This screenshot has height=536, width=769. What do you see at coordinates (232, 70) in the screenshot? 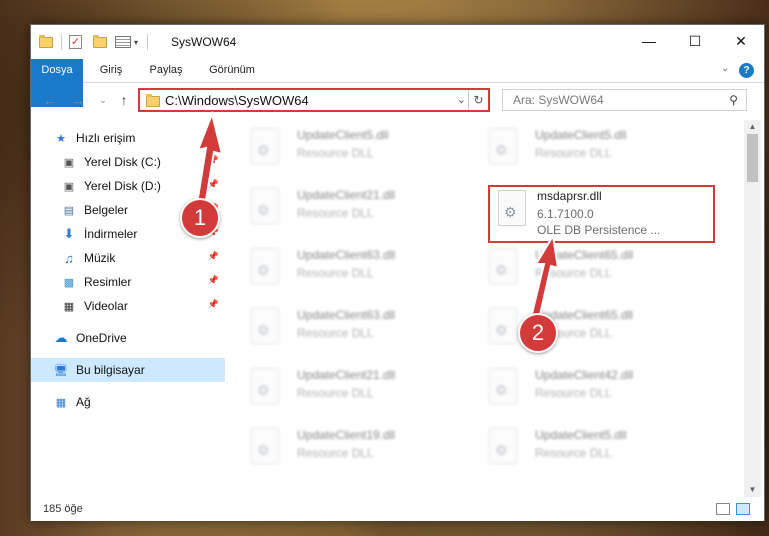
I see `tab-gorunum: Görünüm` at bounding box center [232, 70].